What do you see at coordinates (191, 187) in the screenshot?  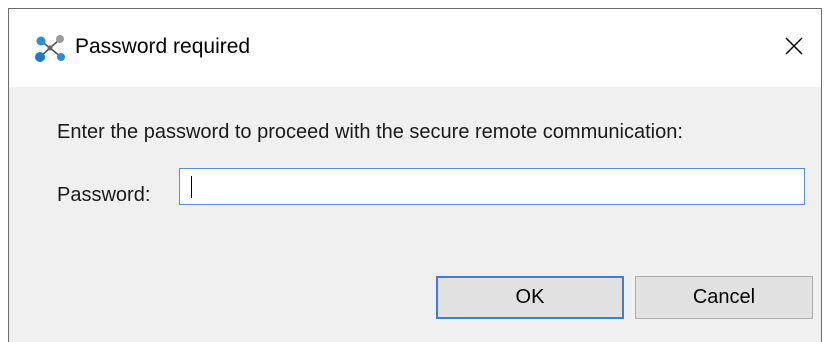 I see `text-caret` at bounding box center [191, 187].